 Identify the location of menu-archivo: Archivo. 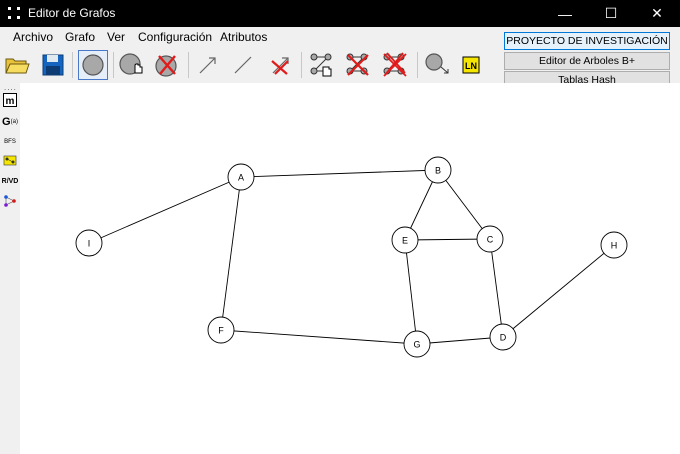
(33, 37).